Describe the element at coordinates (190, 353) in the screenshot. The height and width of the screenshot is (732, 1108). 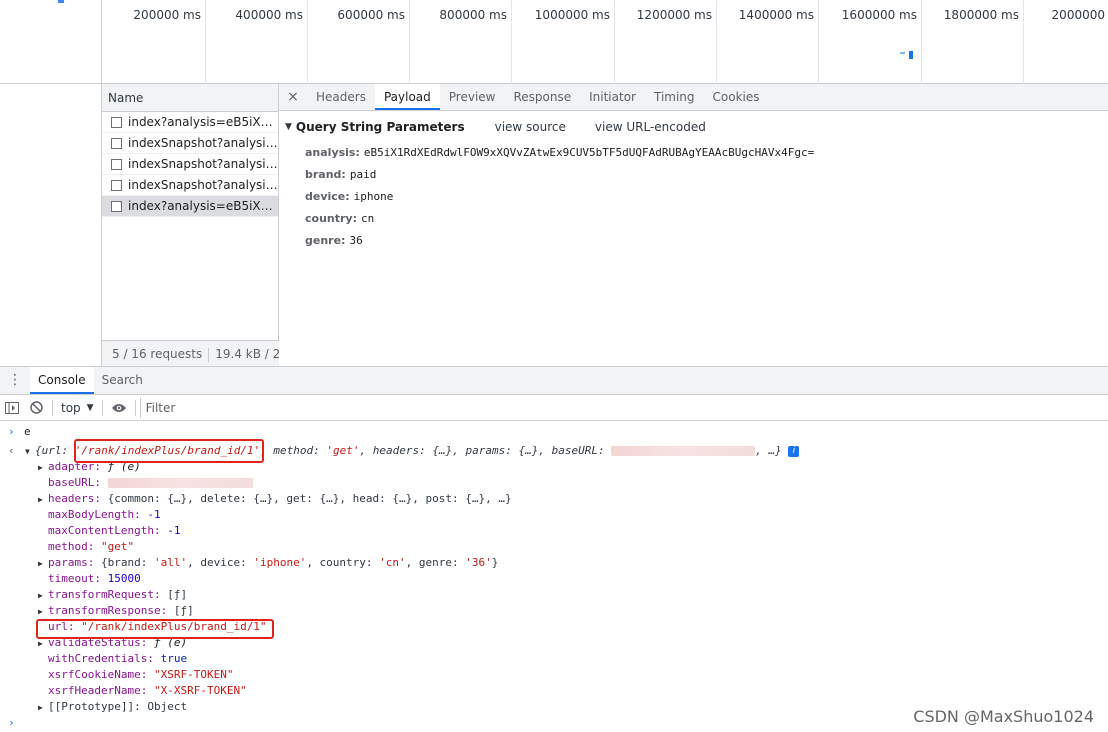
I see `request-status-bar: 5 / 16 requests 19.4 kB / 23.` at that location.